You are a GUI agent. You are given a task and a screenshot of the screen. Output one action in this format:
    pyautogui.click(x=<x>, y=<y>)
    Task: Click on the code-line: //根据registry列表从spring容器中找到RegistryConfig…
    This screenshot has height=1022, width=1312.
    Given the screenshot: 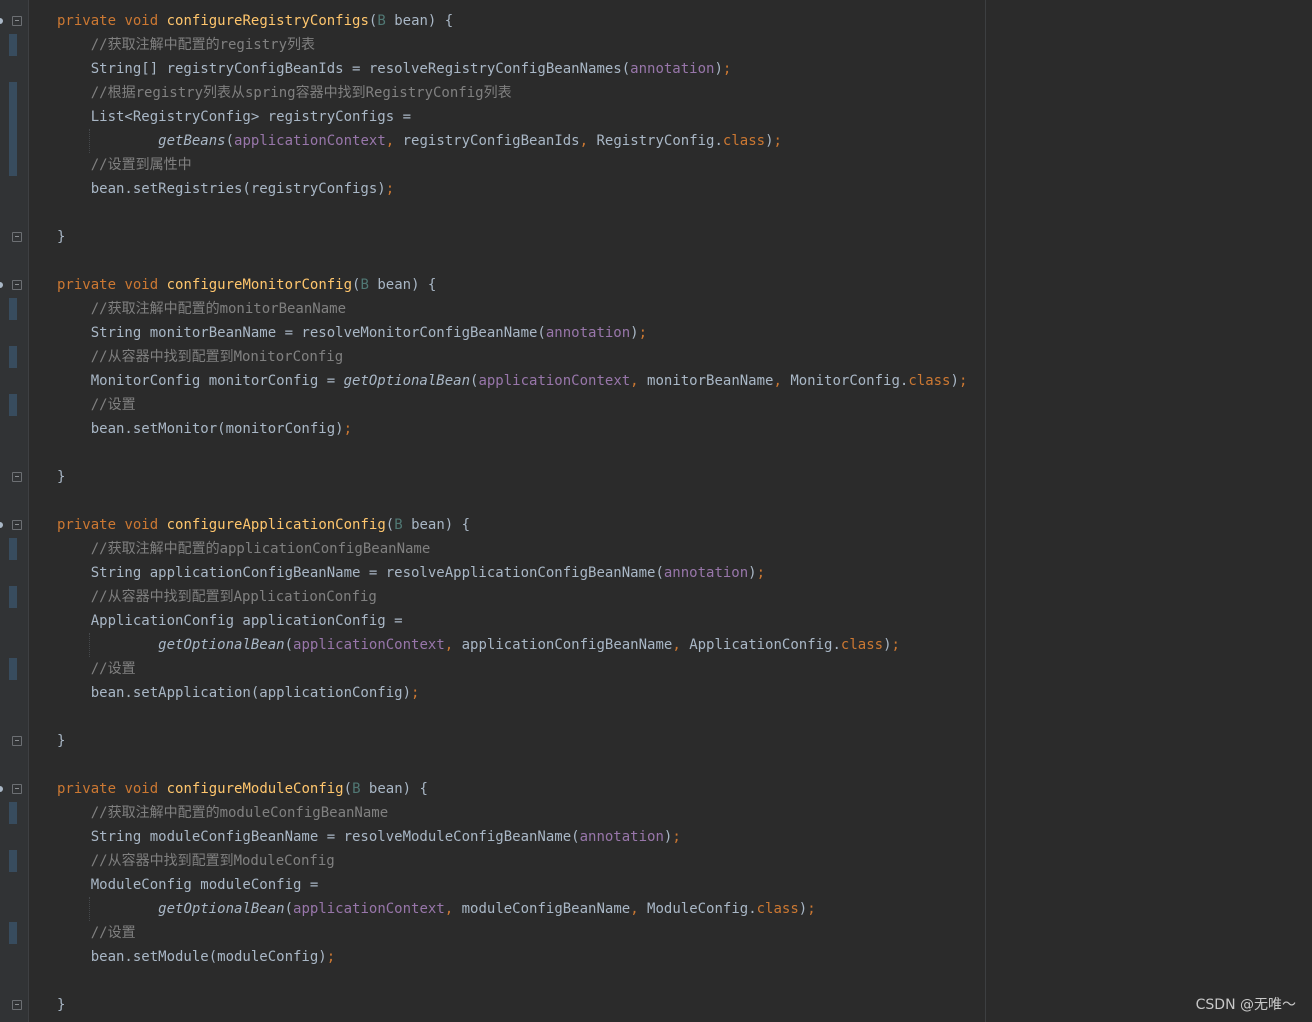 What is the action you would take?
    pyautogui.click(x=512, y=93)
    